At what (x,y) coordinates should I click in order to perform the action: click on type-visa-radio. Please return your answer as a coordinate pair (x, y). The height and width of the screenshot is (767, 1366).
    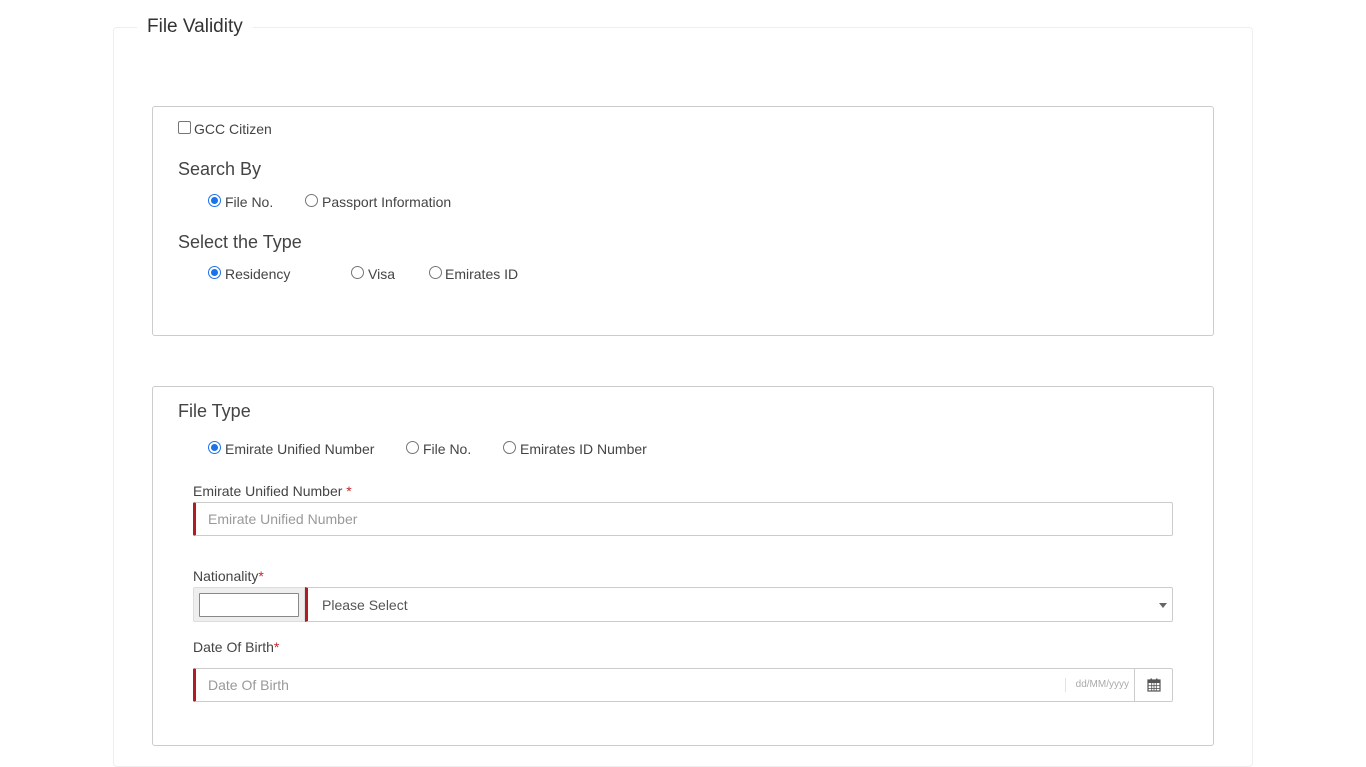
    Looking at the image, I should click on (357, 272).